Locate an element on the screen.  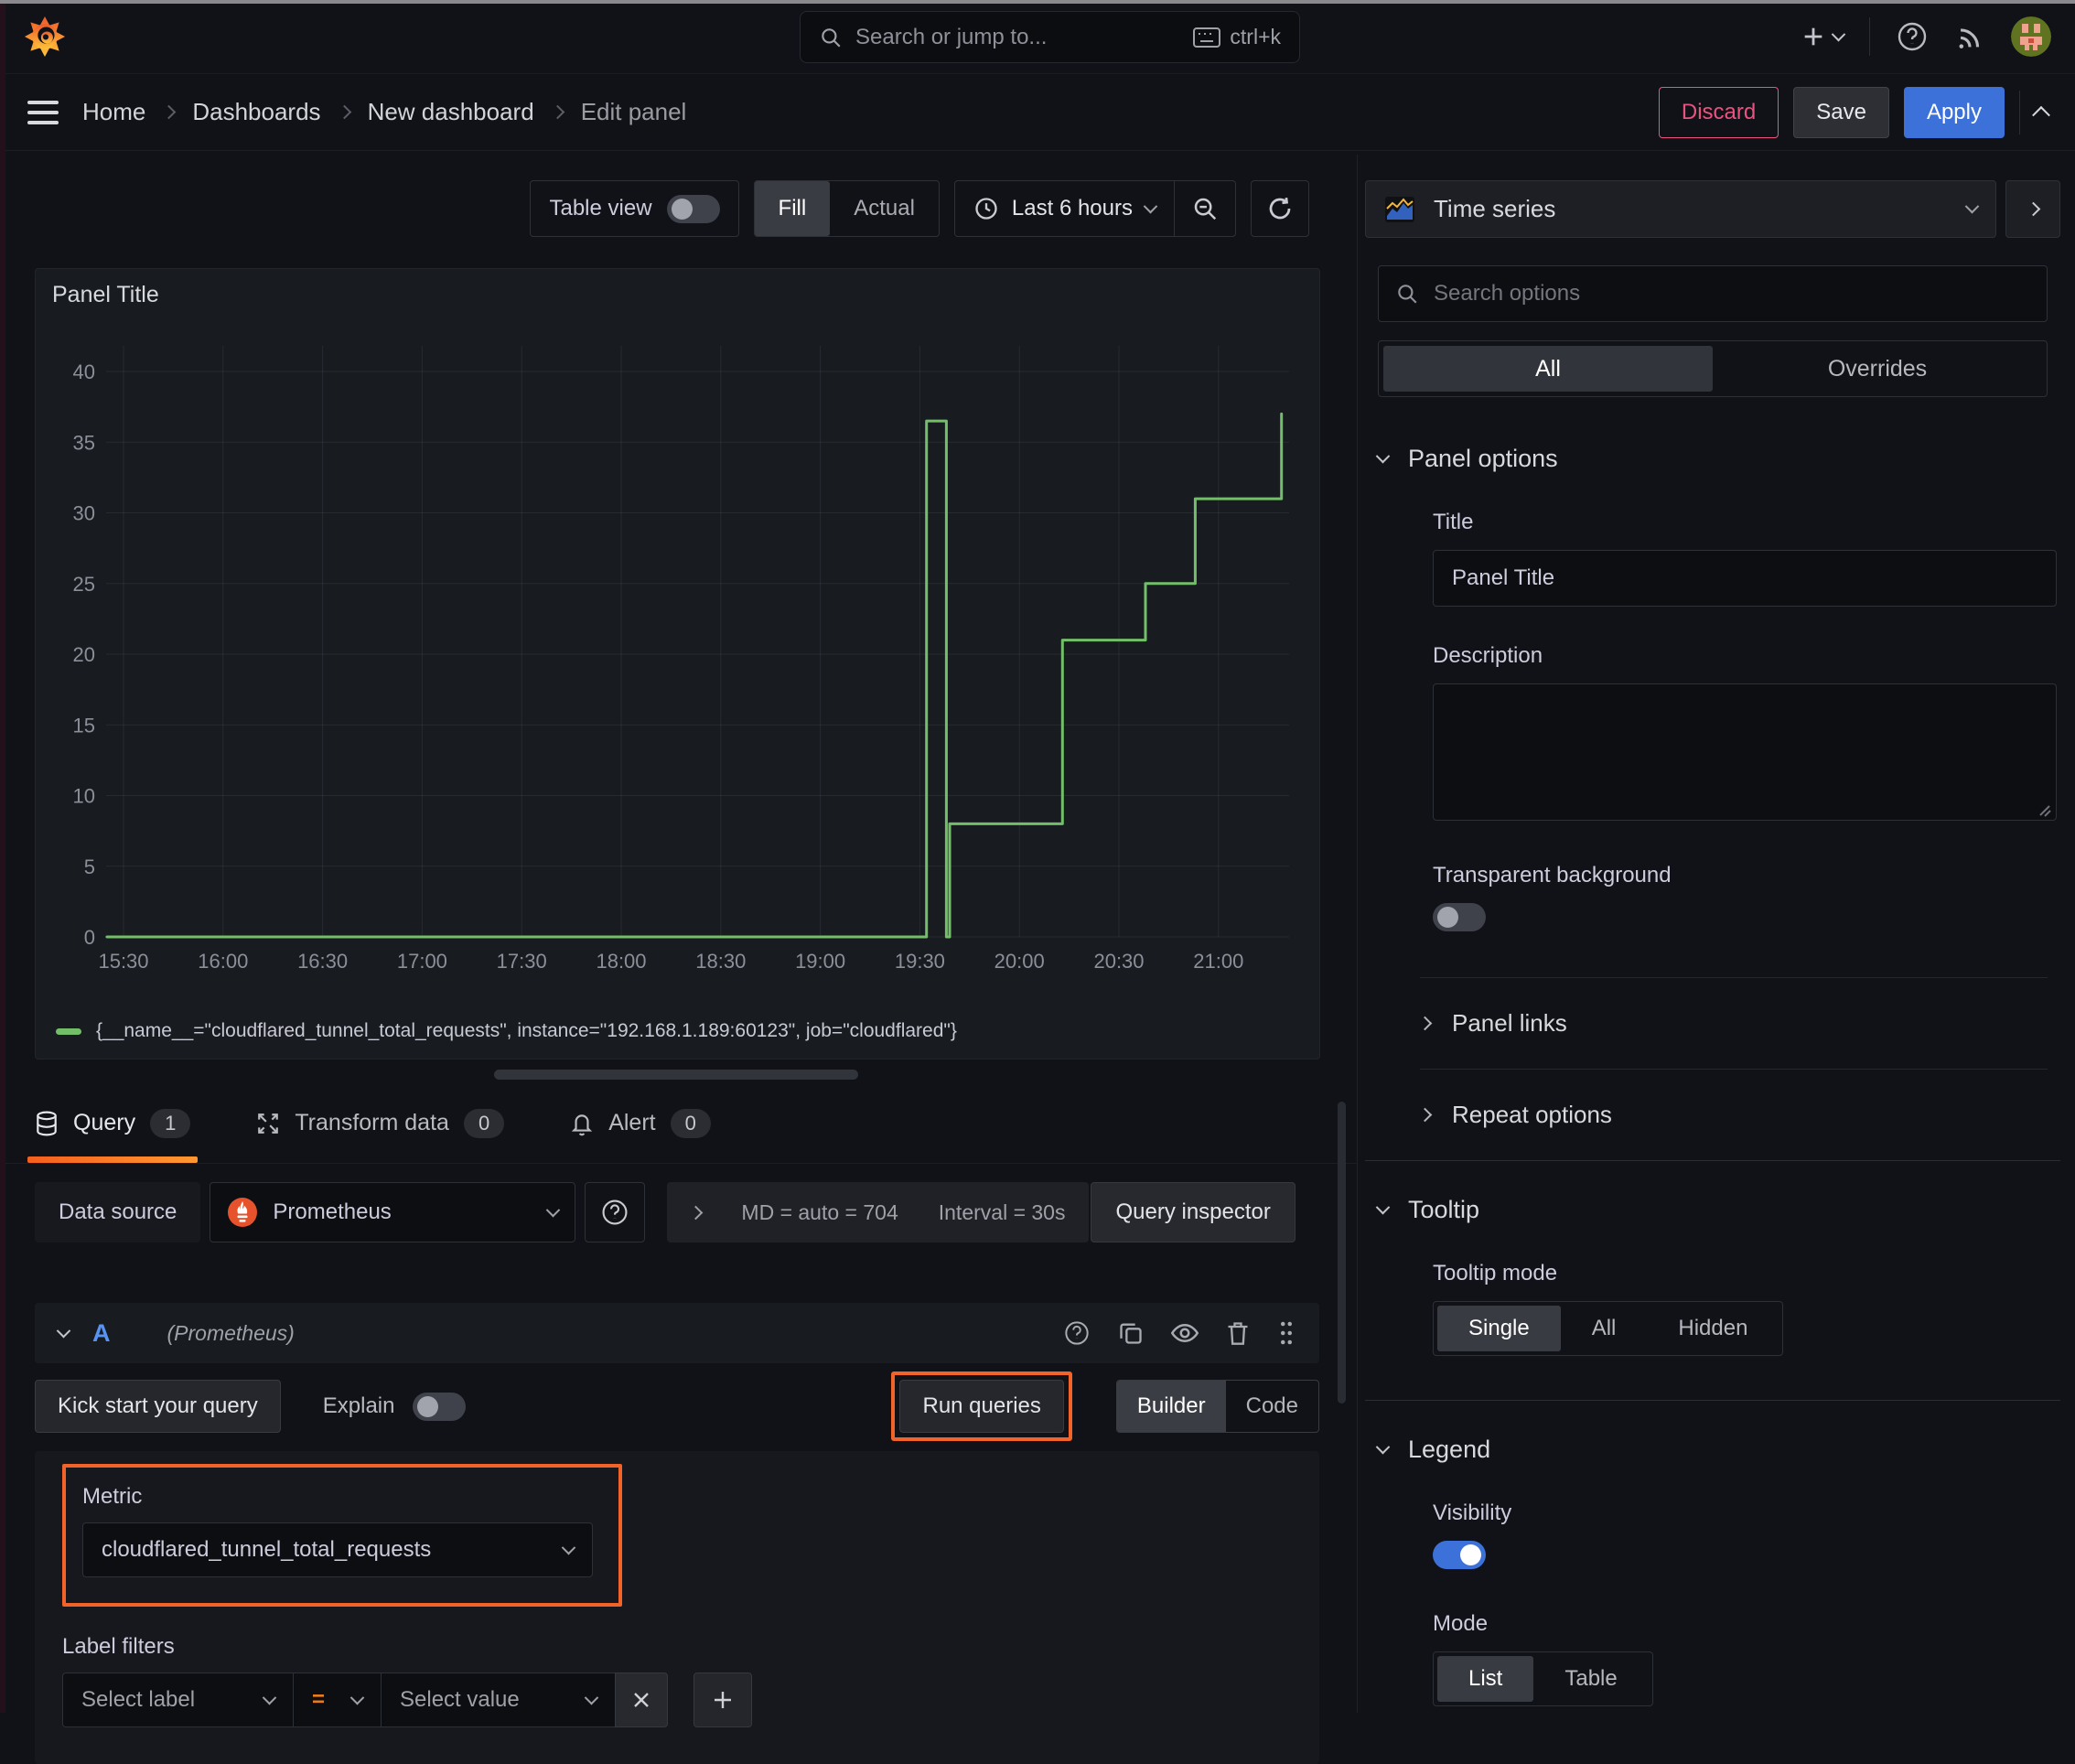
svg-text: 15:30 is located at coordinates (123, 961).